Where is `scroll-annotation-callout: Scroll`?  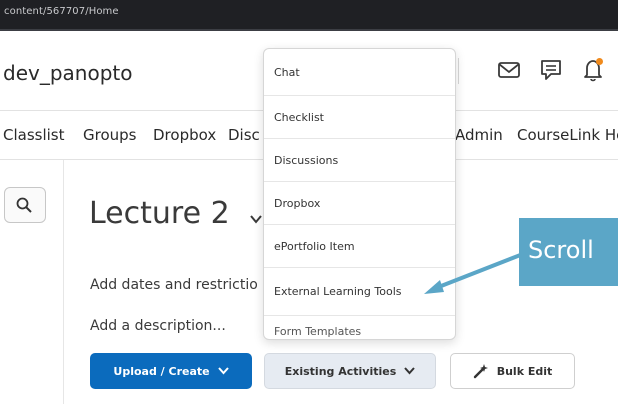 scroll-annotation-callout: Scroll is located at coordinates (568, 252).